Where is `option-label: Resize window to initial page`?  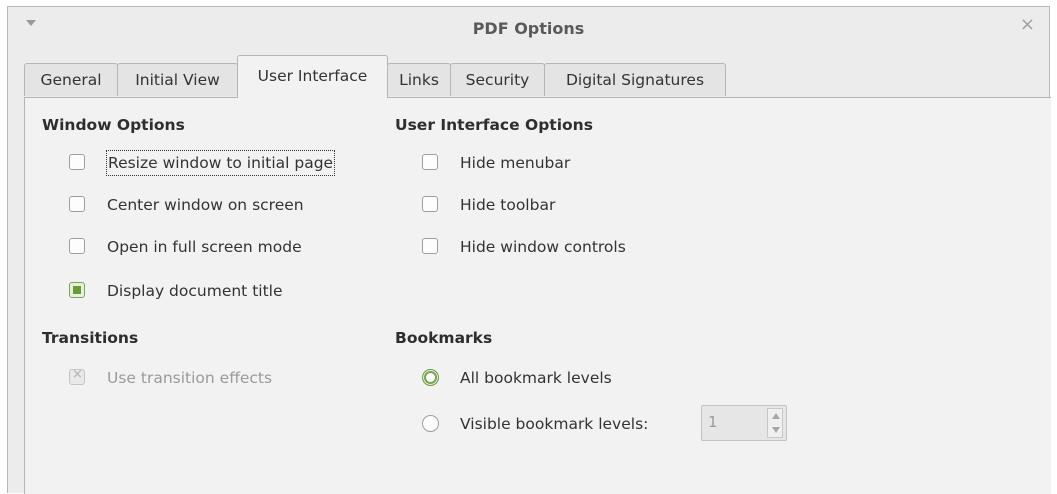
option-label: Resize window to initial page is located at coordinates (220, 163).